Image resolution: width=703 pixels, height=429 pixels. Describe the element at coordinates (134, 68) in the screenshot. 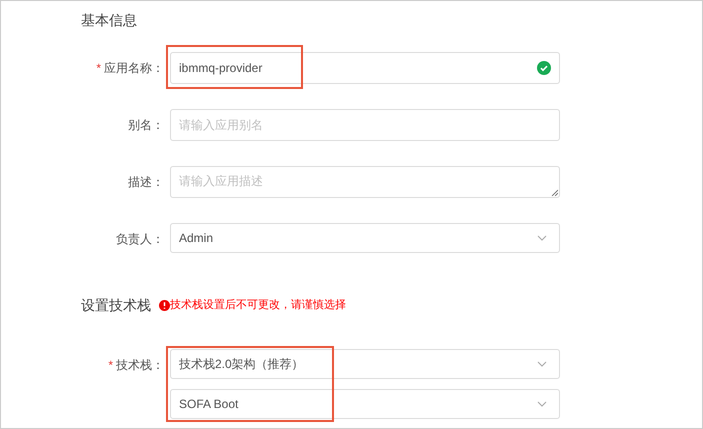

I see `field-label: 应用名称：` at that location.